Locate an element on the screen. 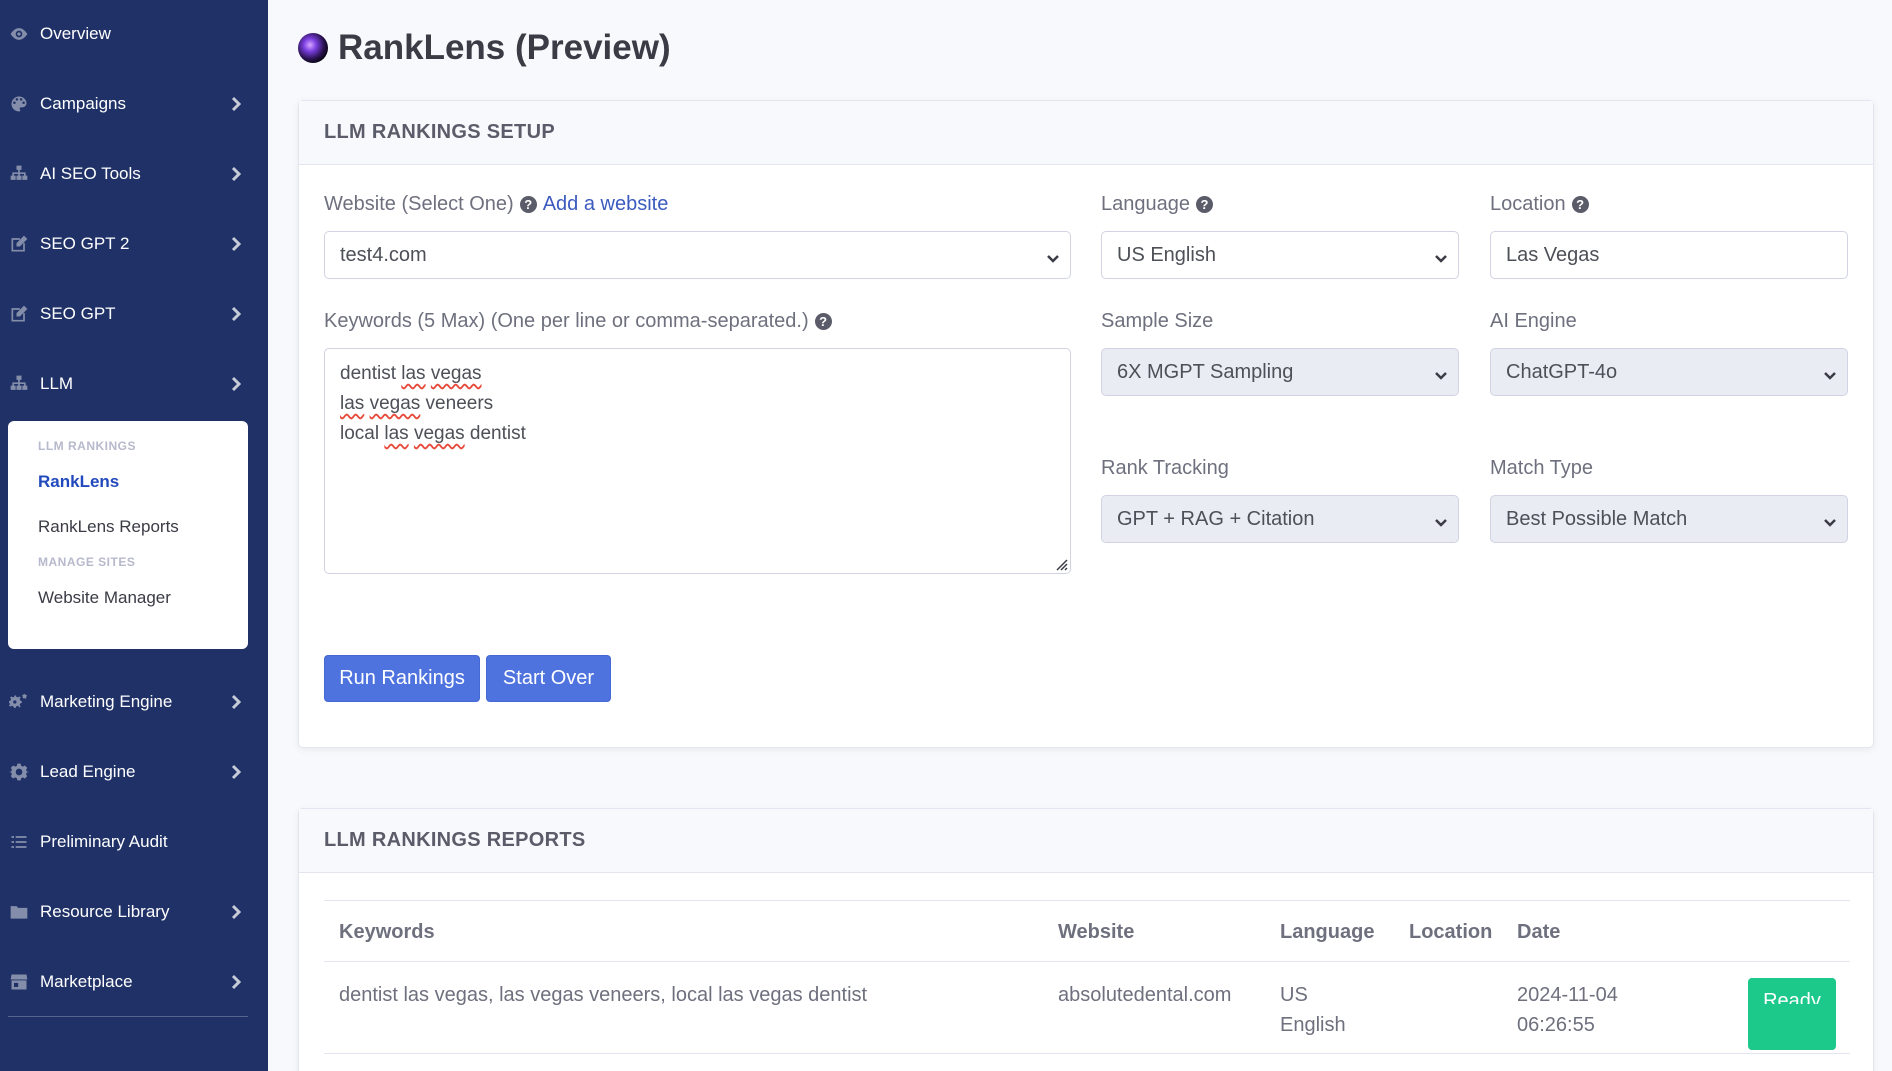 This screenshot has width=1892, height=1071. sidebar-item-marketing-engine: Marketing Engine is located at coordinates (134, 702).